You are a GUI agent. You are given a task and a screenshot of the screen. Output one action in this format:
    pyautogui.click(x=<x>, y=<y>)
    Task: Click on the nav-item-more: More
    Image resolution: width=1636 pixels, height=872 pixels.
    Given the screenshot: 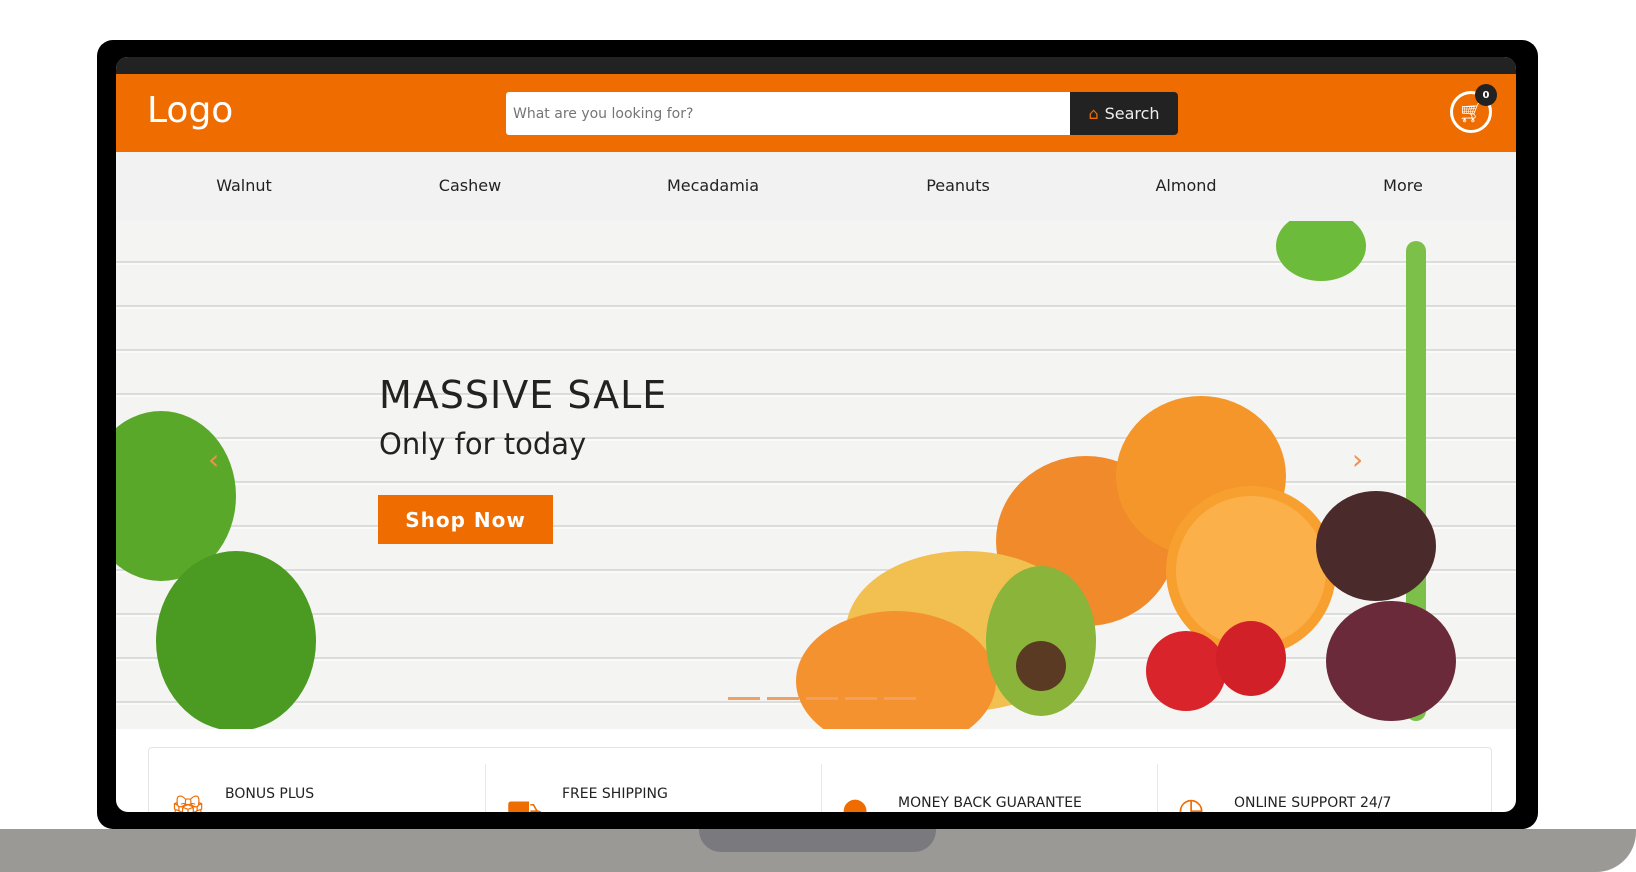 What is the action you would take?
    pyautogui.click(x=1403, y=185)
    